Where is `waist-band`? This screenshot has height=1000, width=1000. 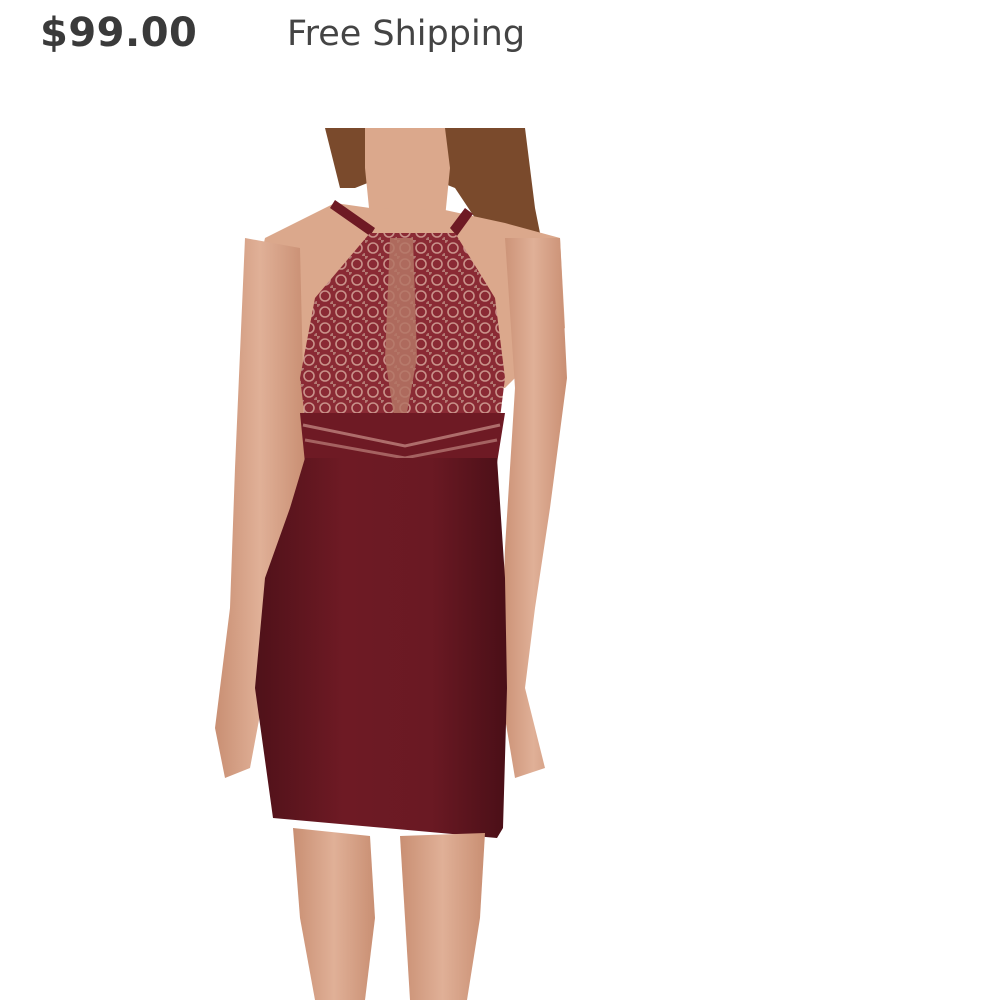
waist-band is located at coordinates (402, 438).